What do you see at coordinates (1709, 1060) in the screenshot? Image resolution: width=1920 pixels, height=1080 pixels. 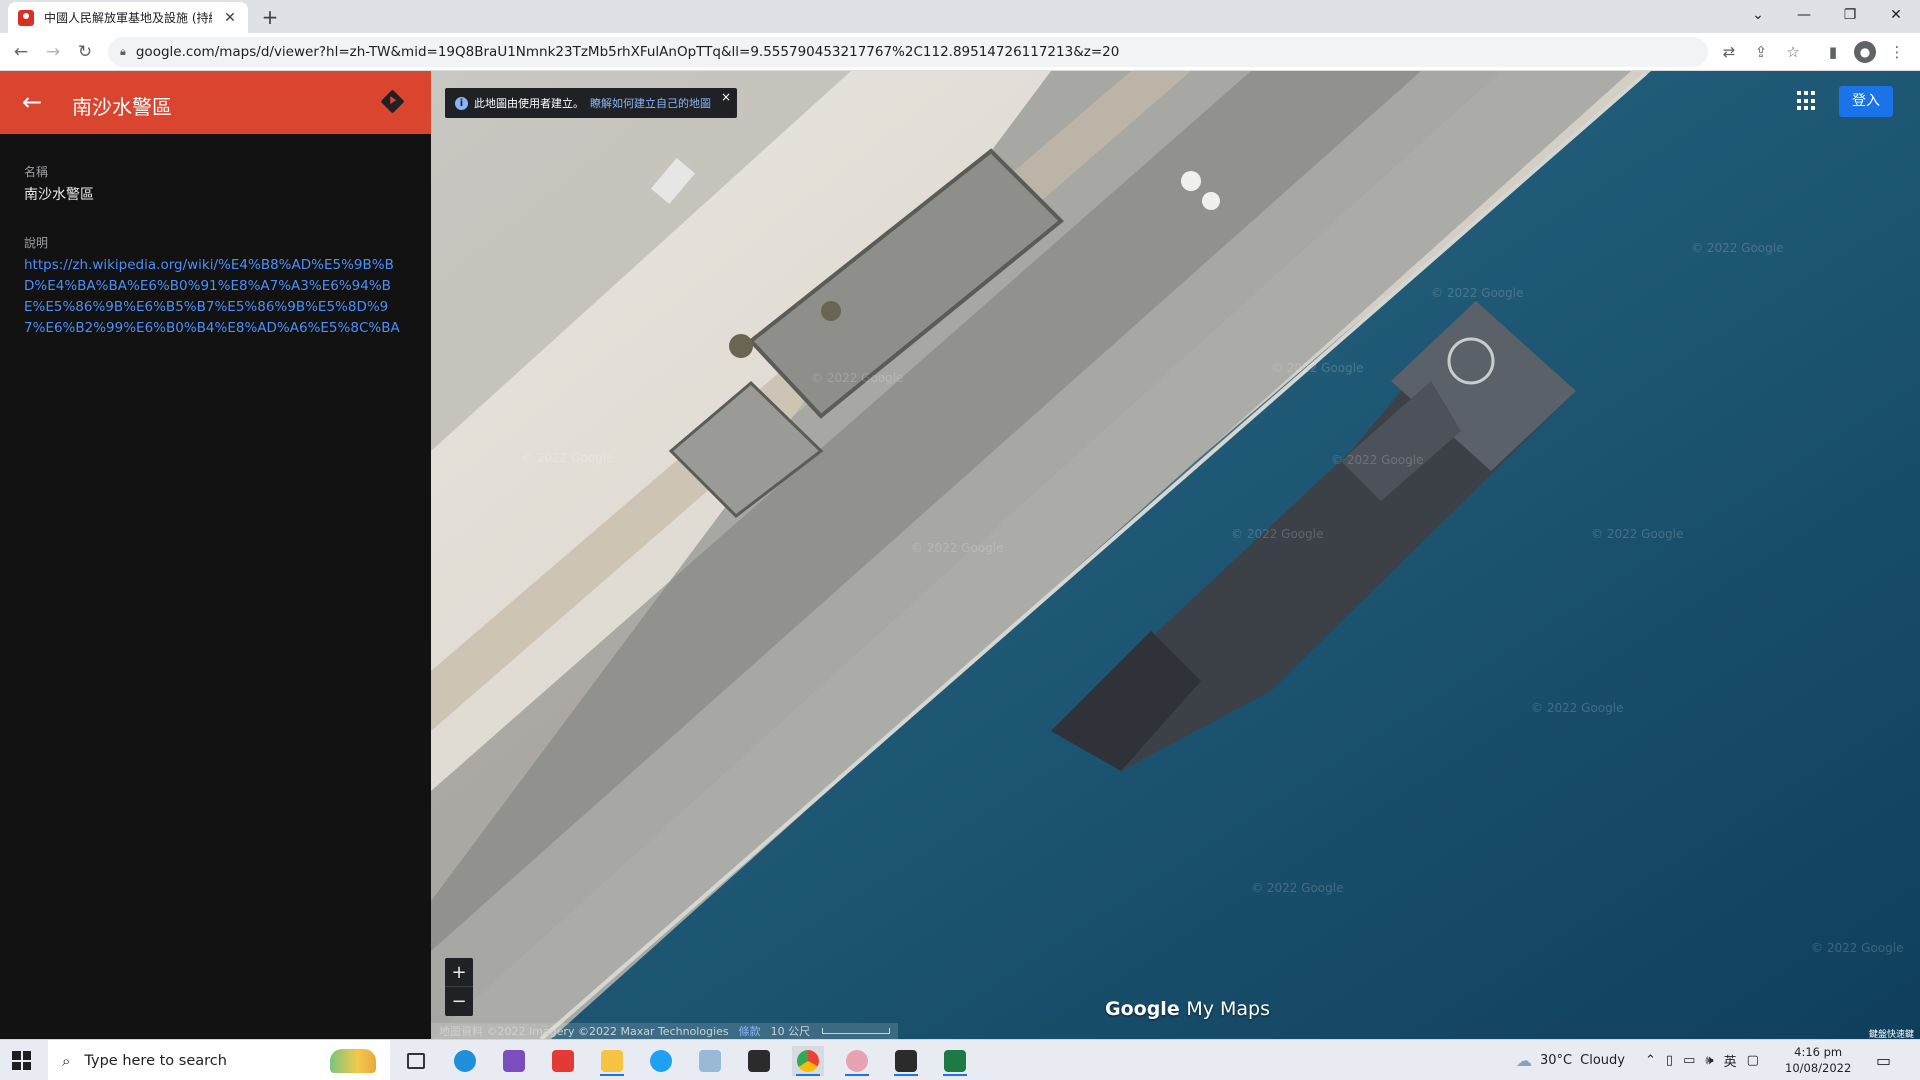 I see `volume-icon: 🕪︎` at bounding box center [1709, 1060].